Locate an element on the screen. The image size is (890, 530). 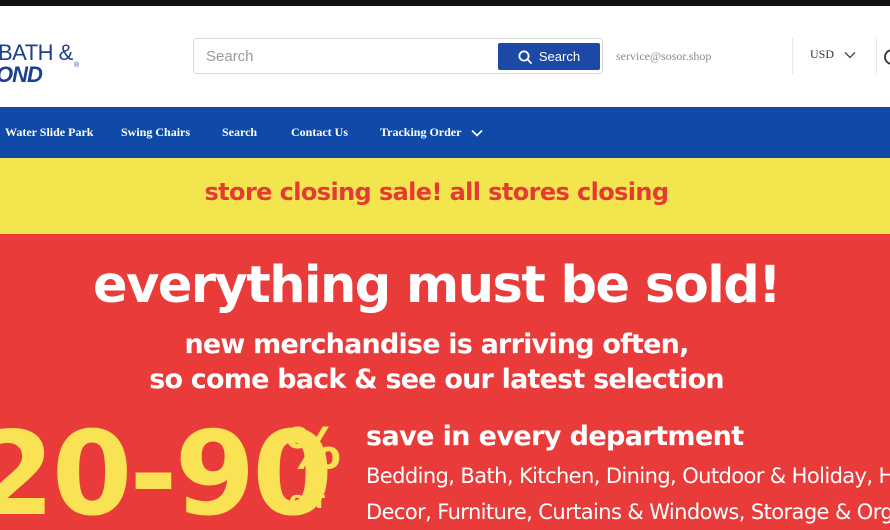
brand-logo: BATH & OND ® is located at coordinates (45, 64).